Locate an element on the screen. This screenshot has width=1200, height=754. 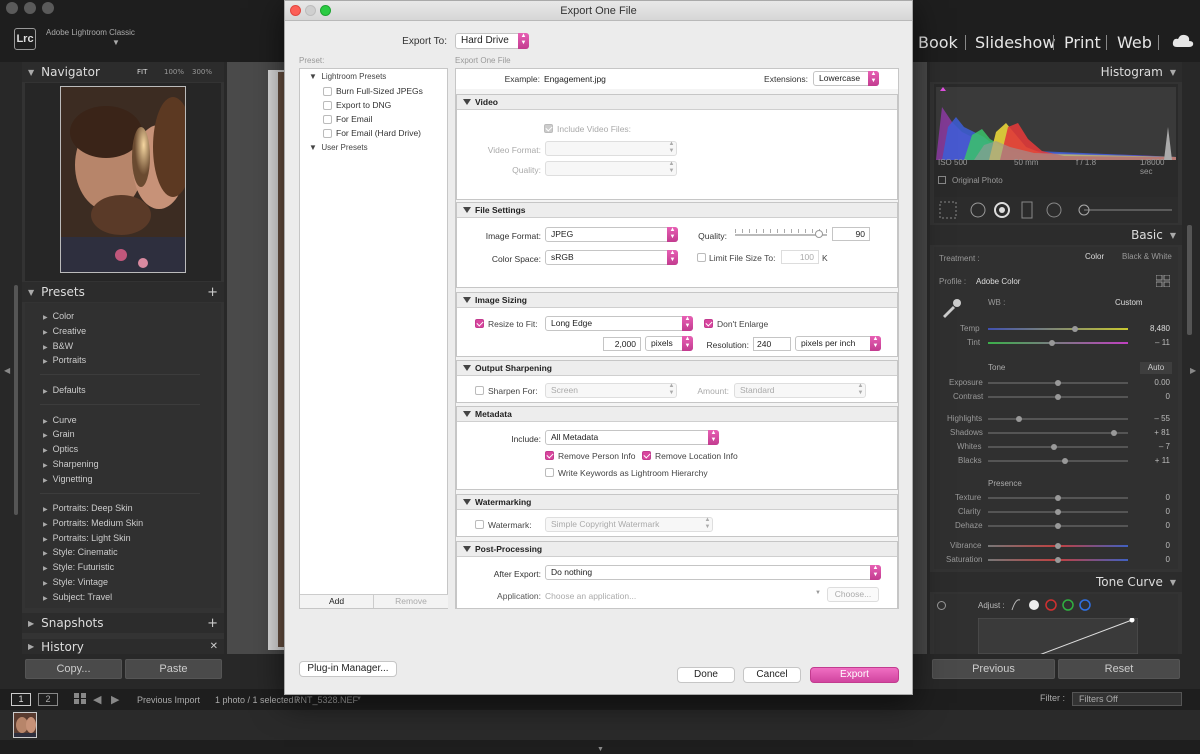
video-format-select: ▲ ▼ is located at coordinates (611, 148).